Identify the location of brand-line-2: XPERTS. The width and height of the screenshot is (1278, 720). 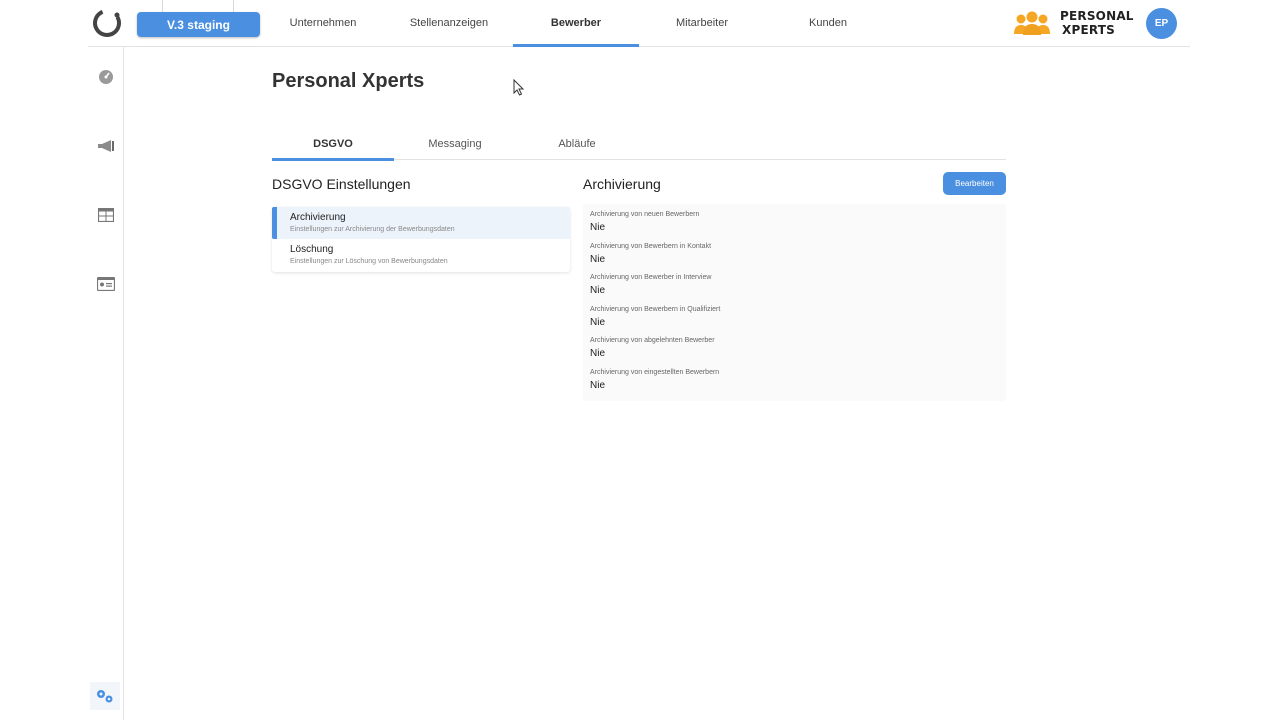
(1088, 30).